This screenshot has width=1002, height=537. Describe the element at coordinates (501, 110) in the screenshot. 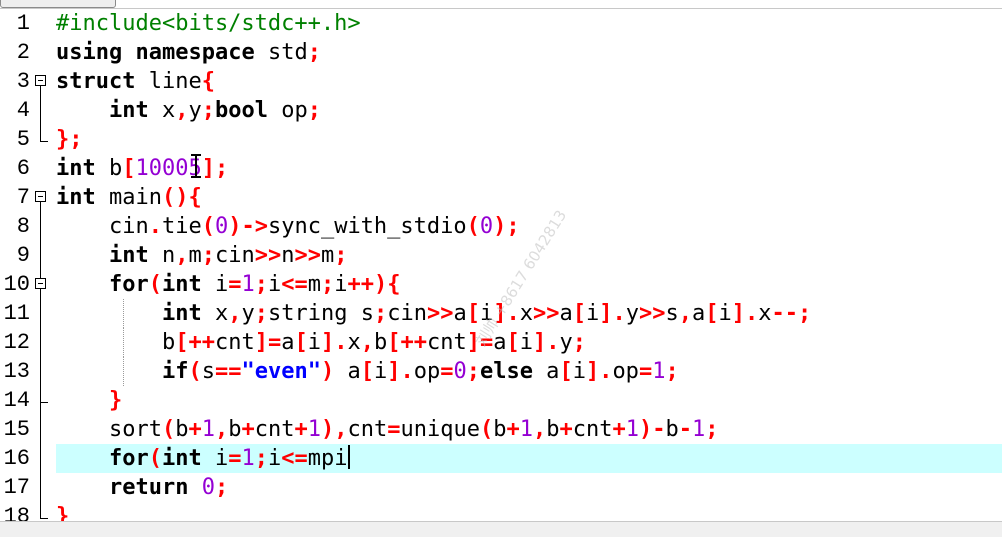

I see `code-line-4: 4 int x,y;bool op;` at that location.